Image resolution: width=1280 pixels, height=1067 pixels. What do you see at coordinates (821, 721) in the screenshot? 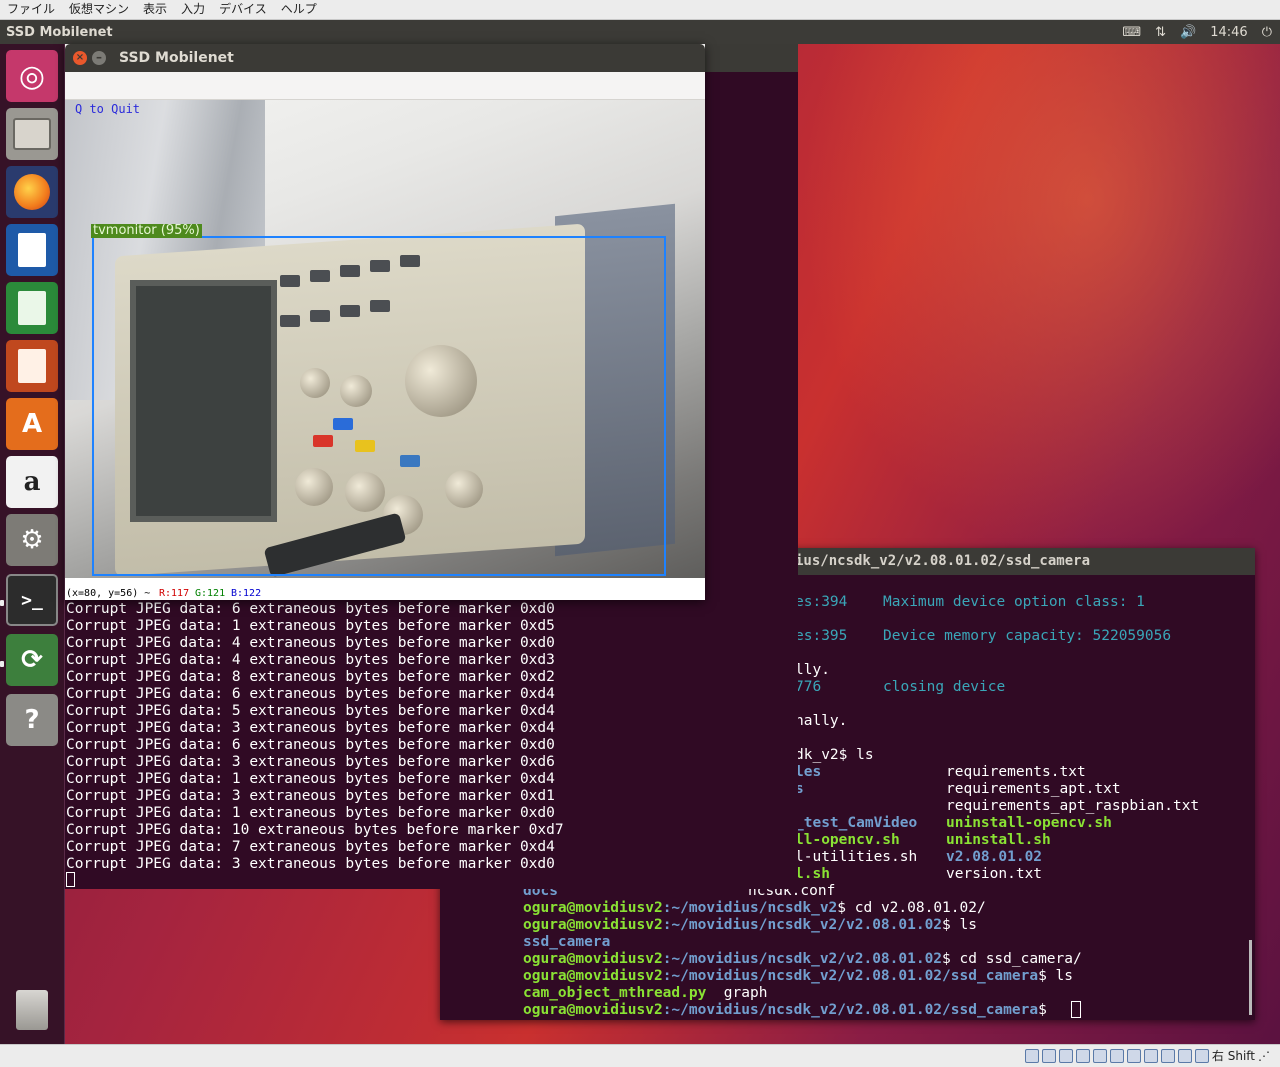
I see `output-line: nally.` at bounding box center [821, 721].